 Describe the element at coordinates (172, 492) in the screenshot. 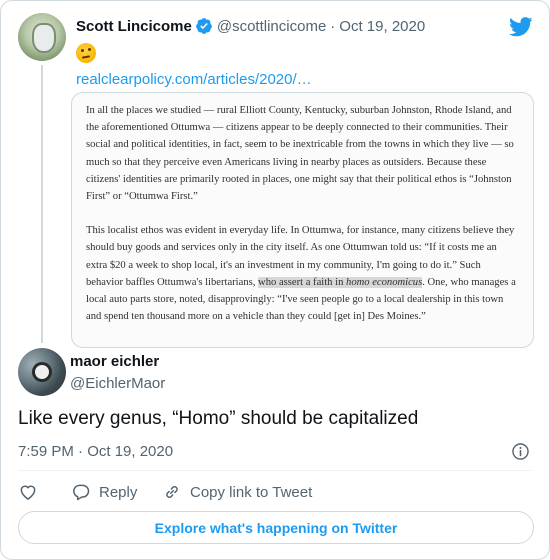

I see `link-icon` at that location.